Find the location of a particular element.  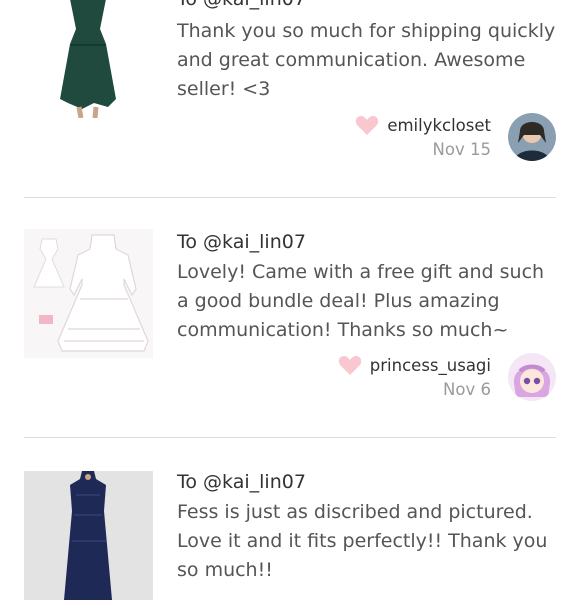

white-lolita-dress-image is located at coordinates (88, 293).